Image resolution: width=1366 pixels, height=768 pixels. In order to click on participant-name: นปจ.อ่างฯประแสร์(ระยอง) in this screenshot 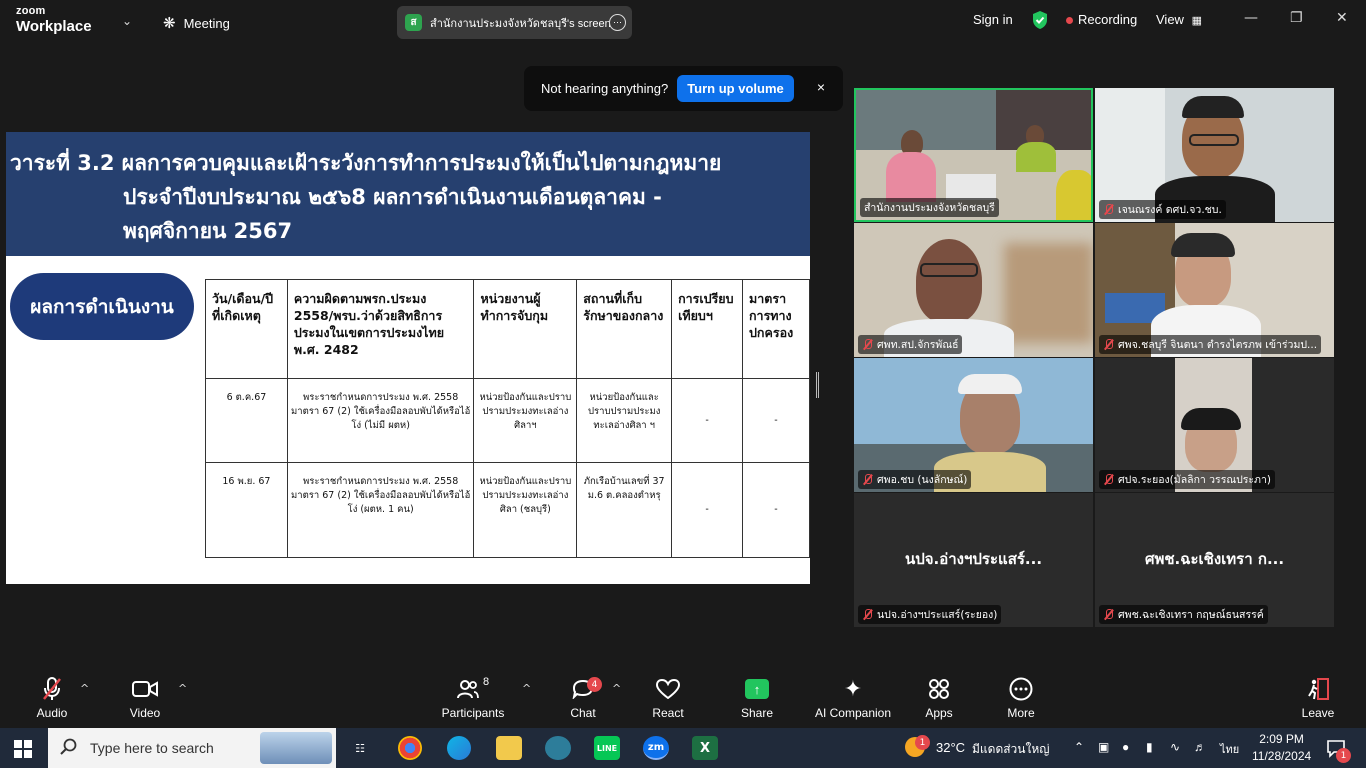, I will do `click(930, 614)`.